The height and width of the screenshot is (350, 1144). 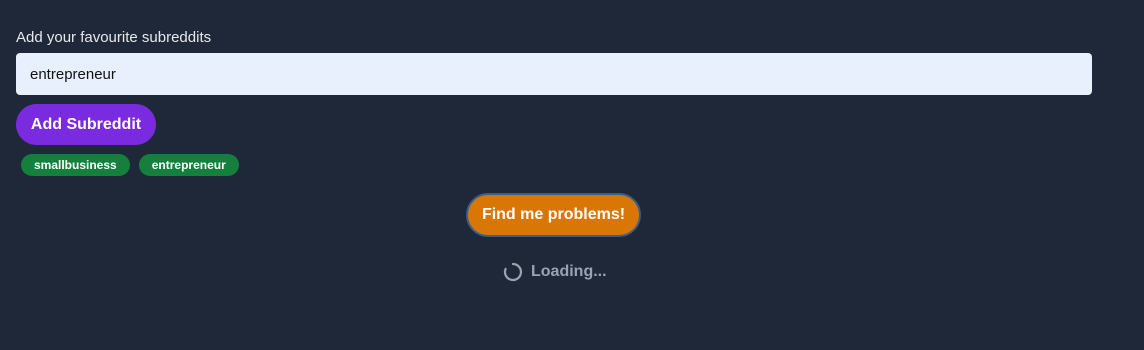 I want to click on subreddit-tag: smallbusiness, so click(x=75, y=165).